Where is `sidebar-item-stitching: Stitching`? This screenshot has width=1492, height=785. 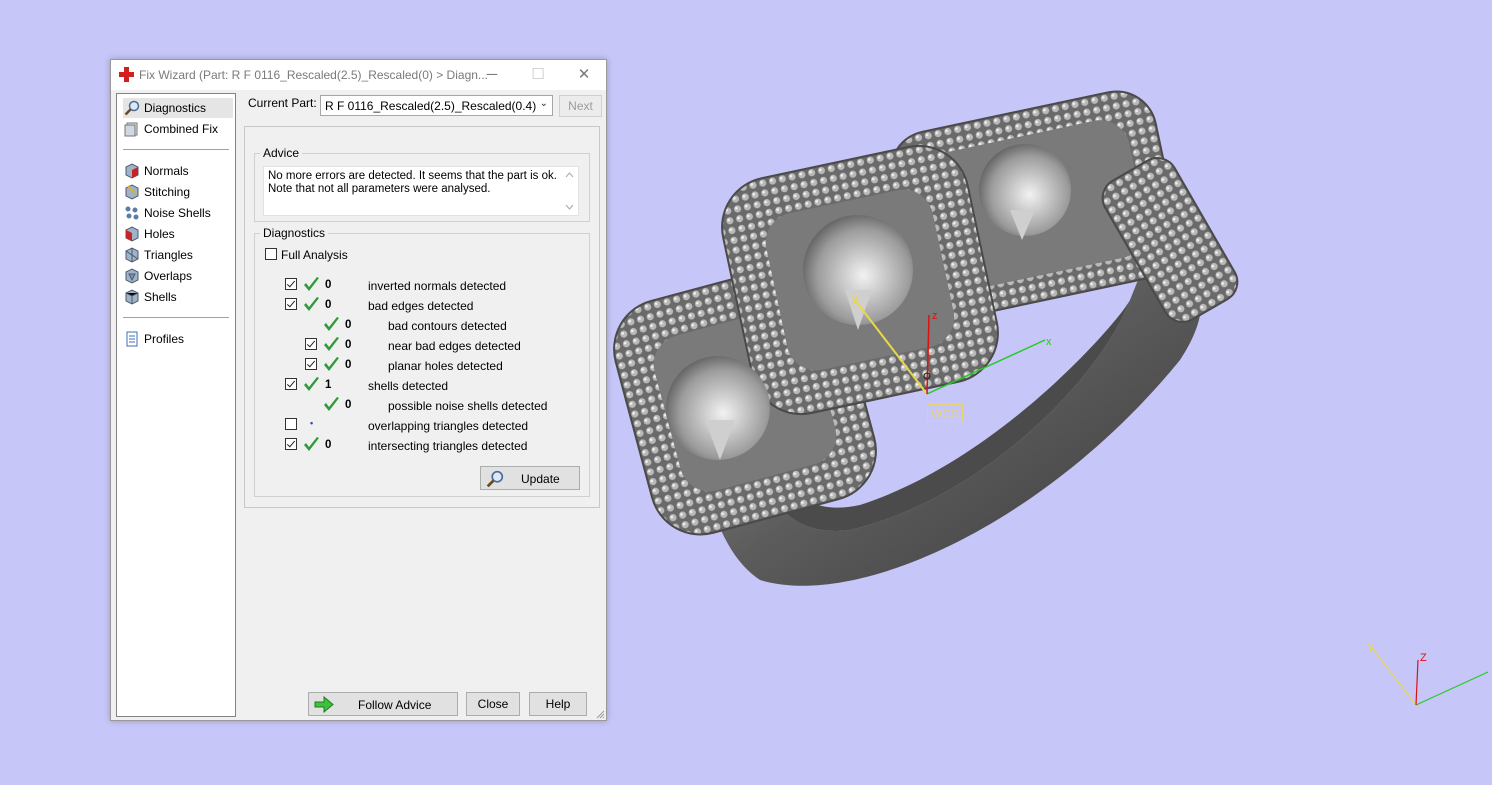
sidebar-item-stitching: Stitching is located at coordinates (178, 192).